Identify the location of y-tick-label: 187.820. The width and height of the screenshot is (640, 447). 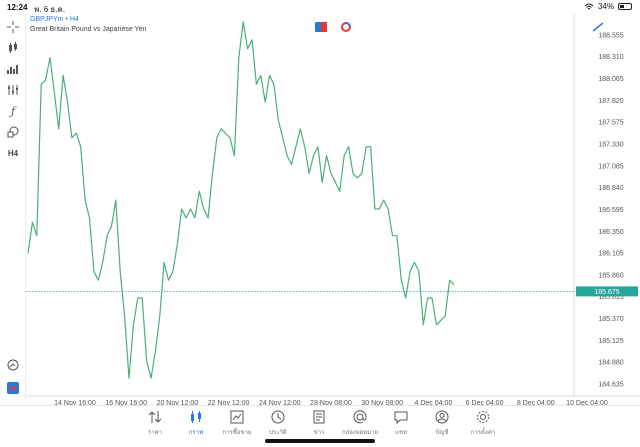
(610, 101).